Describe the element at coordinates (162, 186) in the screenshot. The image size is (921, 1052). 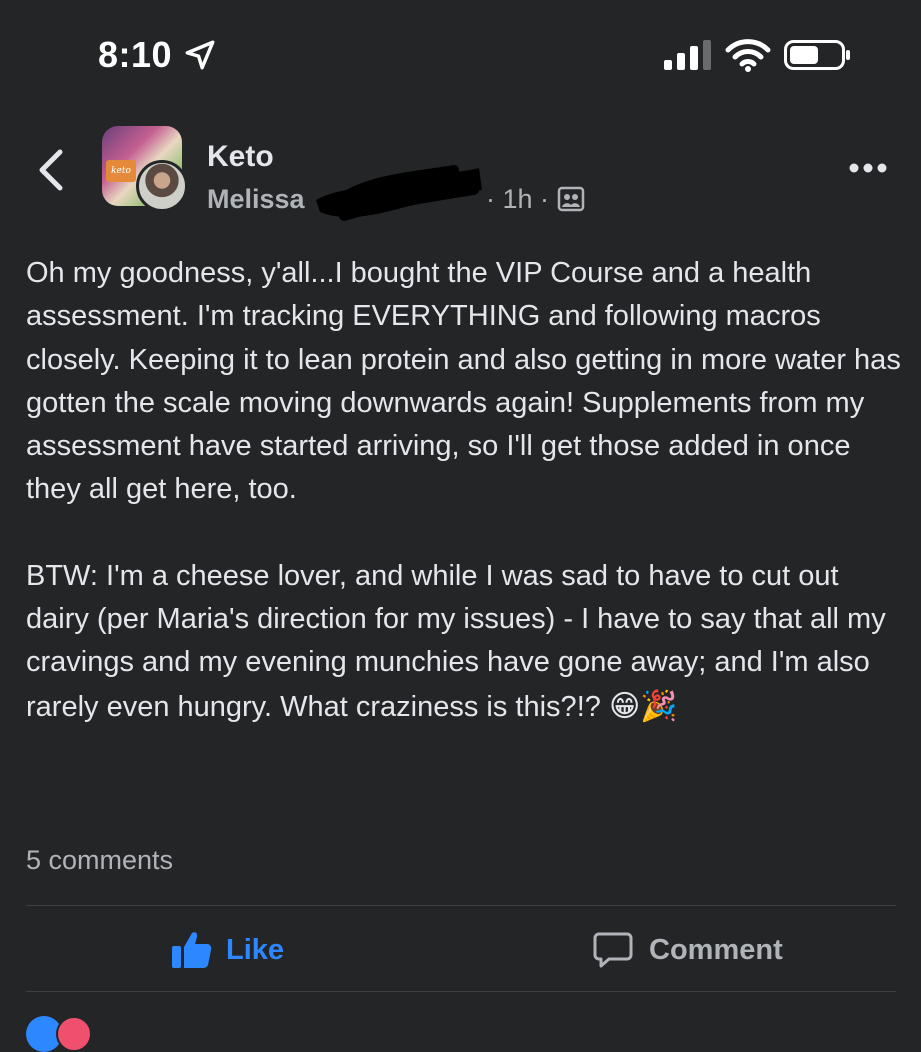
I see `user-avatar` at that location.